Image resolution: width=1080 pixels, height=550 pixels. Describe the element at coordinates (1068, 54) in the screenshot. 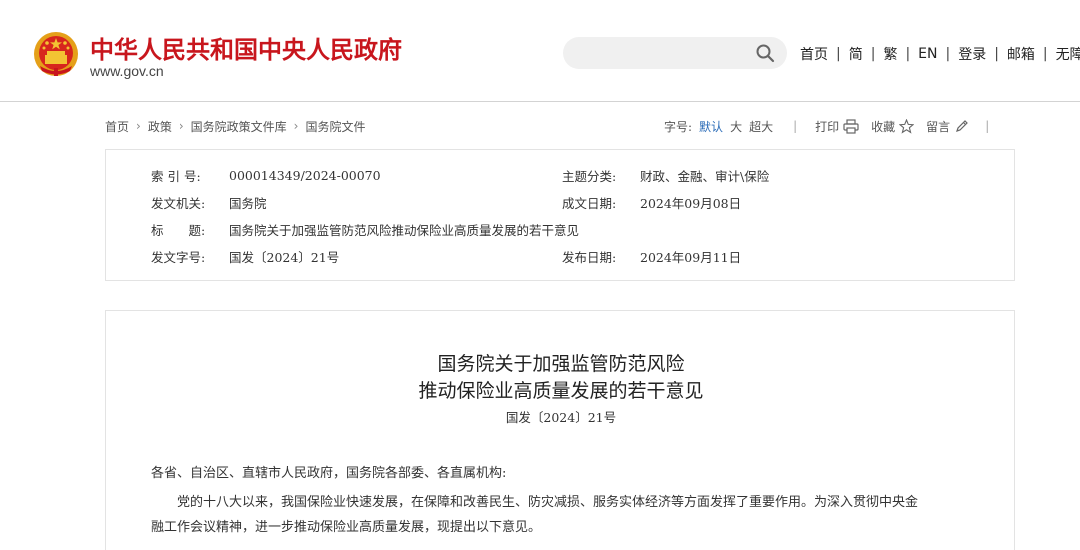

I see `nav-accessibility: 无障碍` at that location.